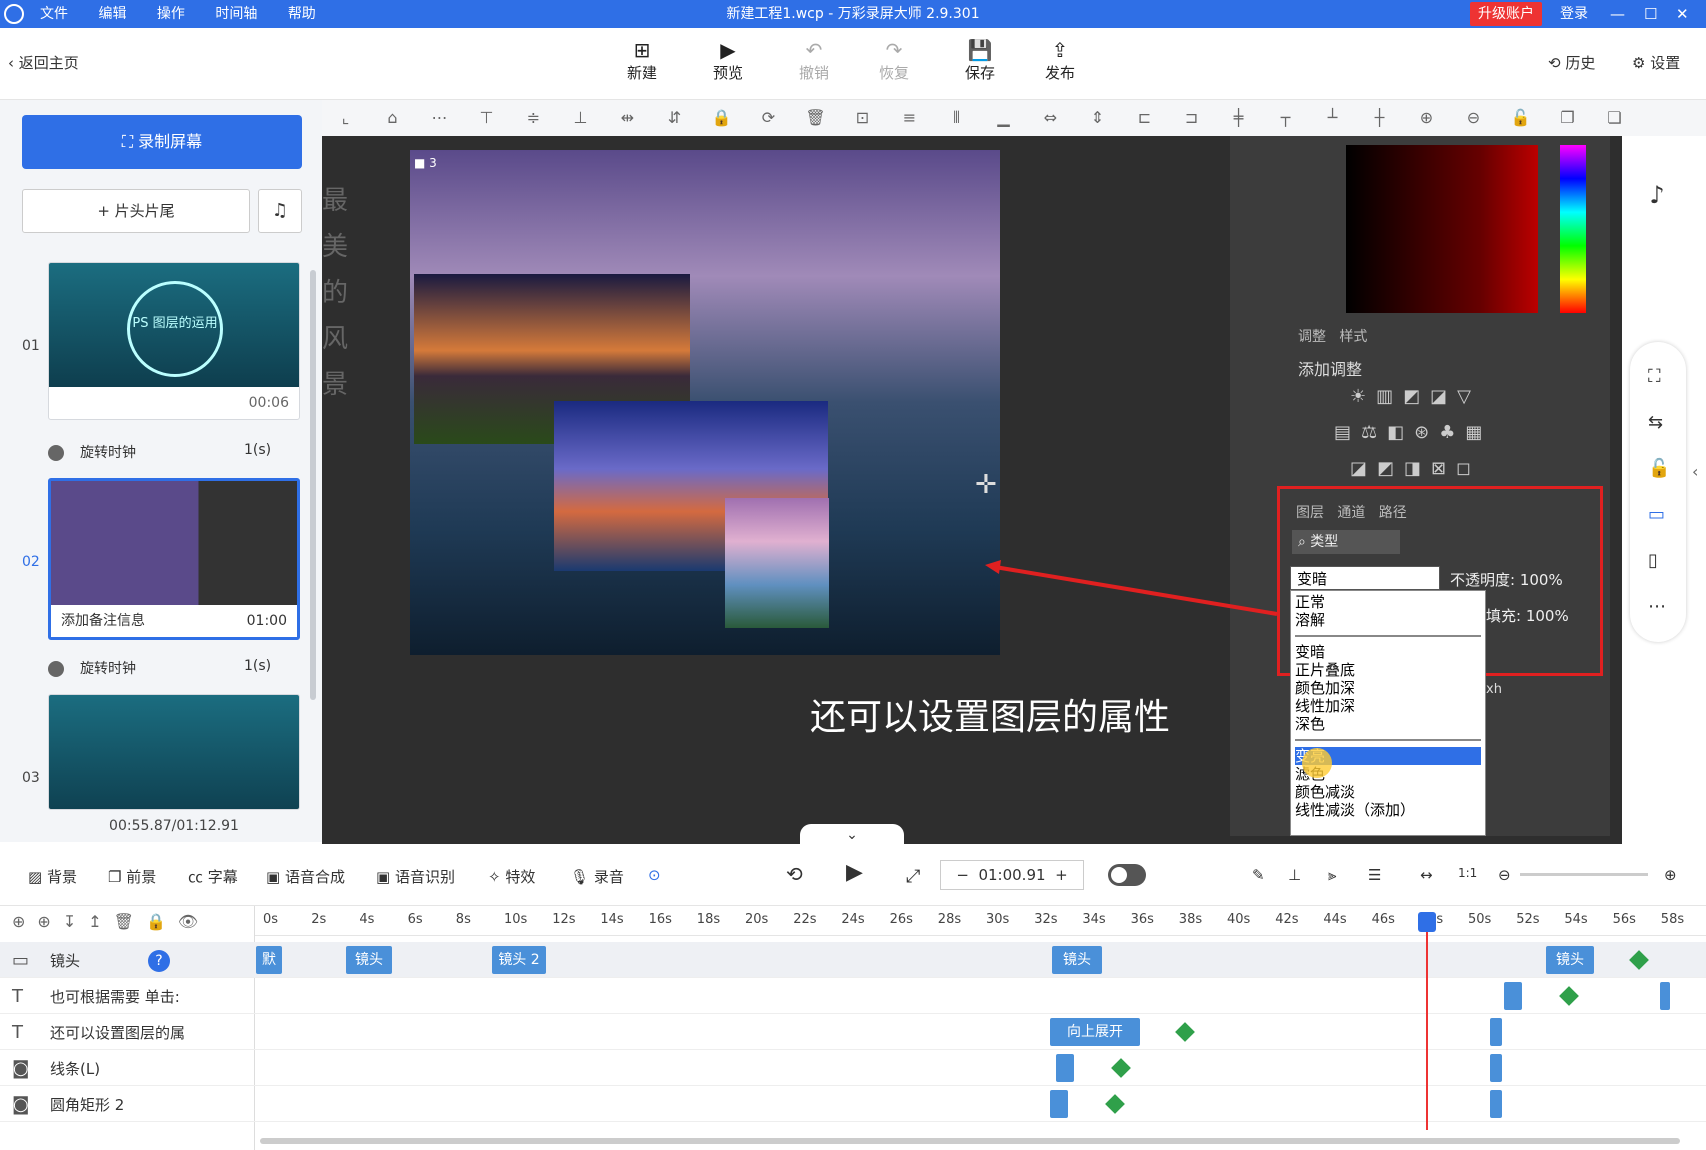 The image size is (1706, 1150). Describe the element at coordinates (728, 60) in the screenshot. I see `preview-button: ▶ 预览` at that location.